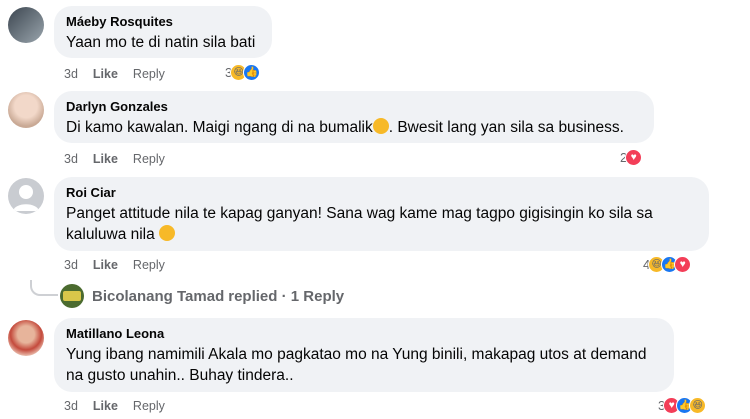  I want to click on reply-count-text: replied · 1 Reply, so click(286, 296).